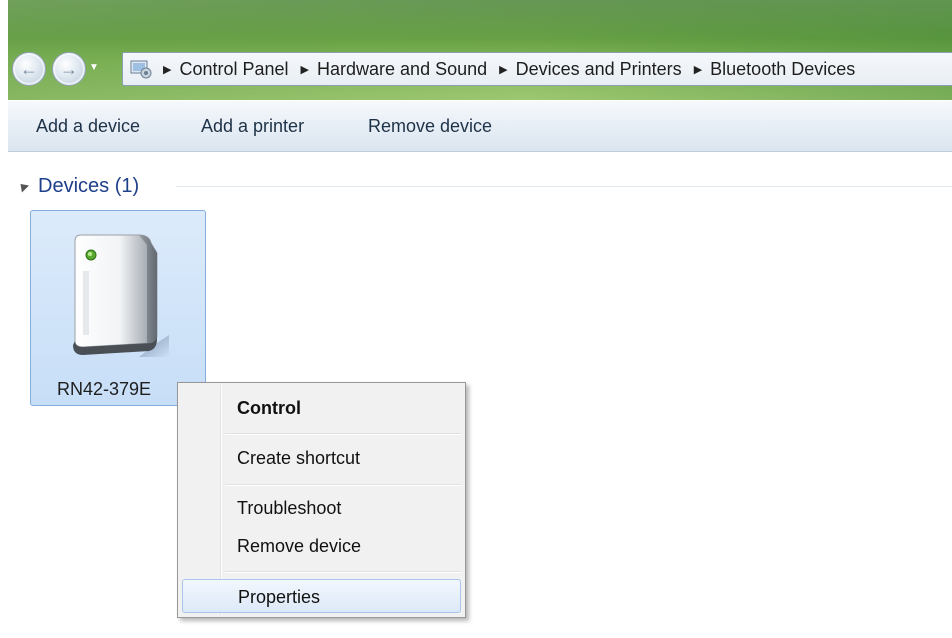  I want to click on menu-item-label: Create shortcut, so click(299, 458).